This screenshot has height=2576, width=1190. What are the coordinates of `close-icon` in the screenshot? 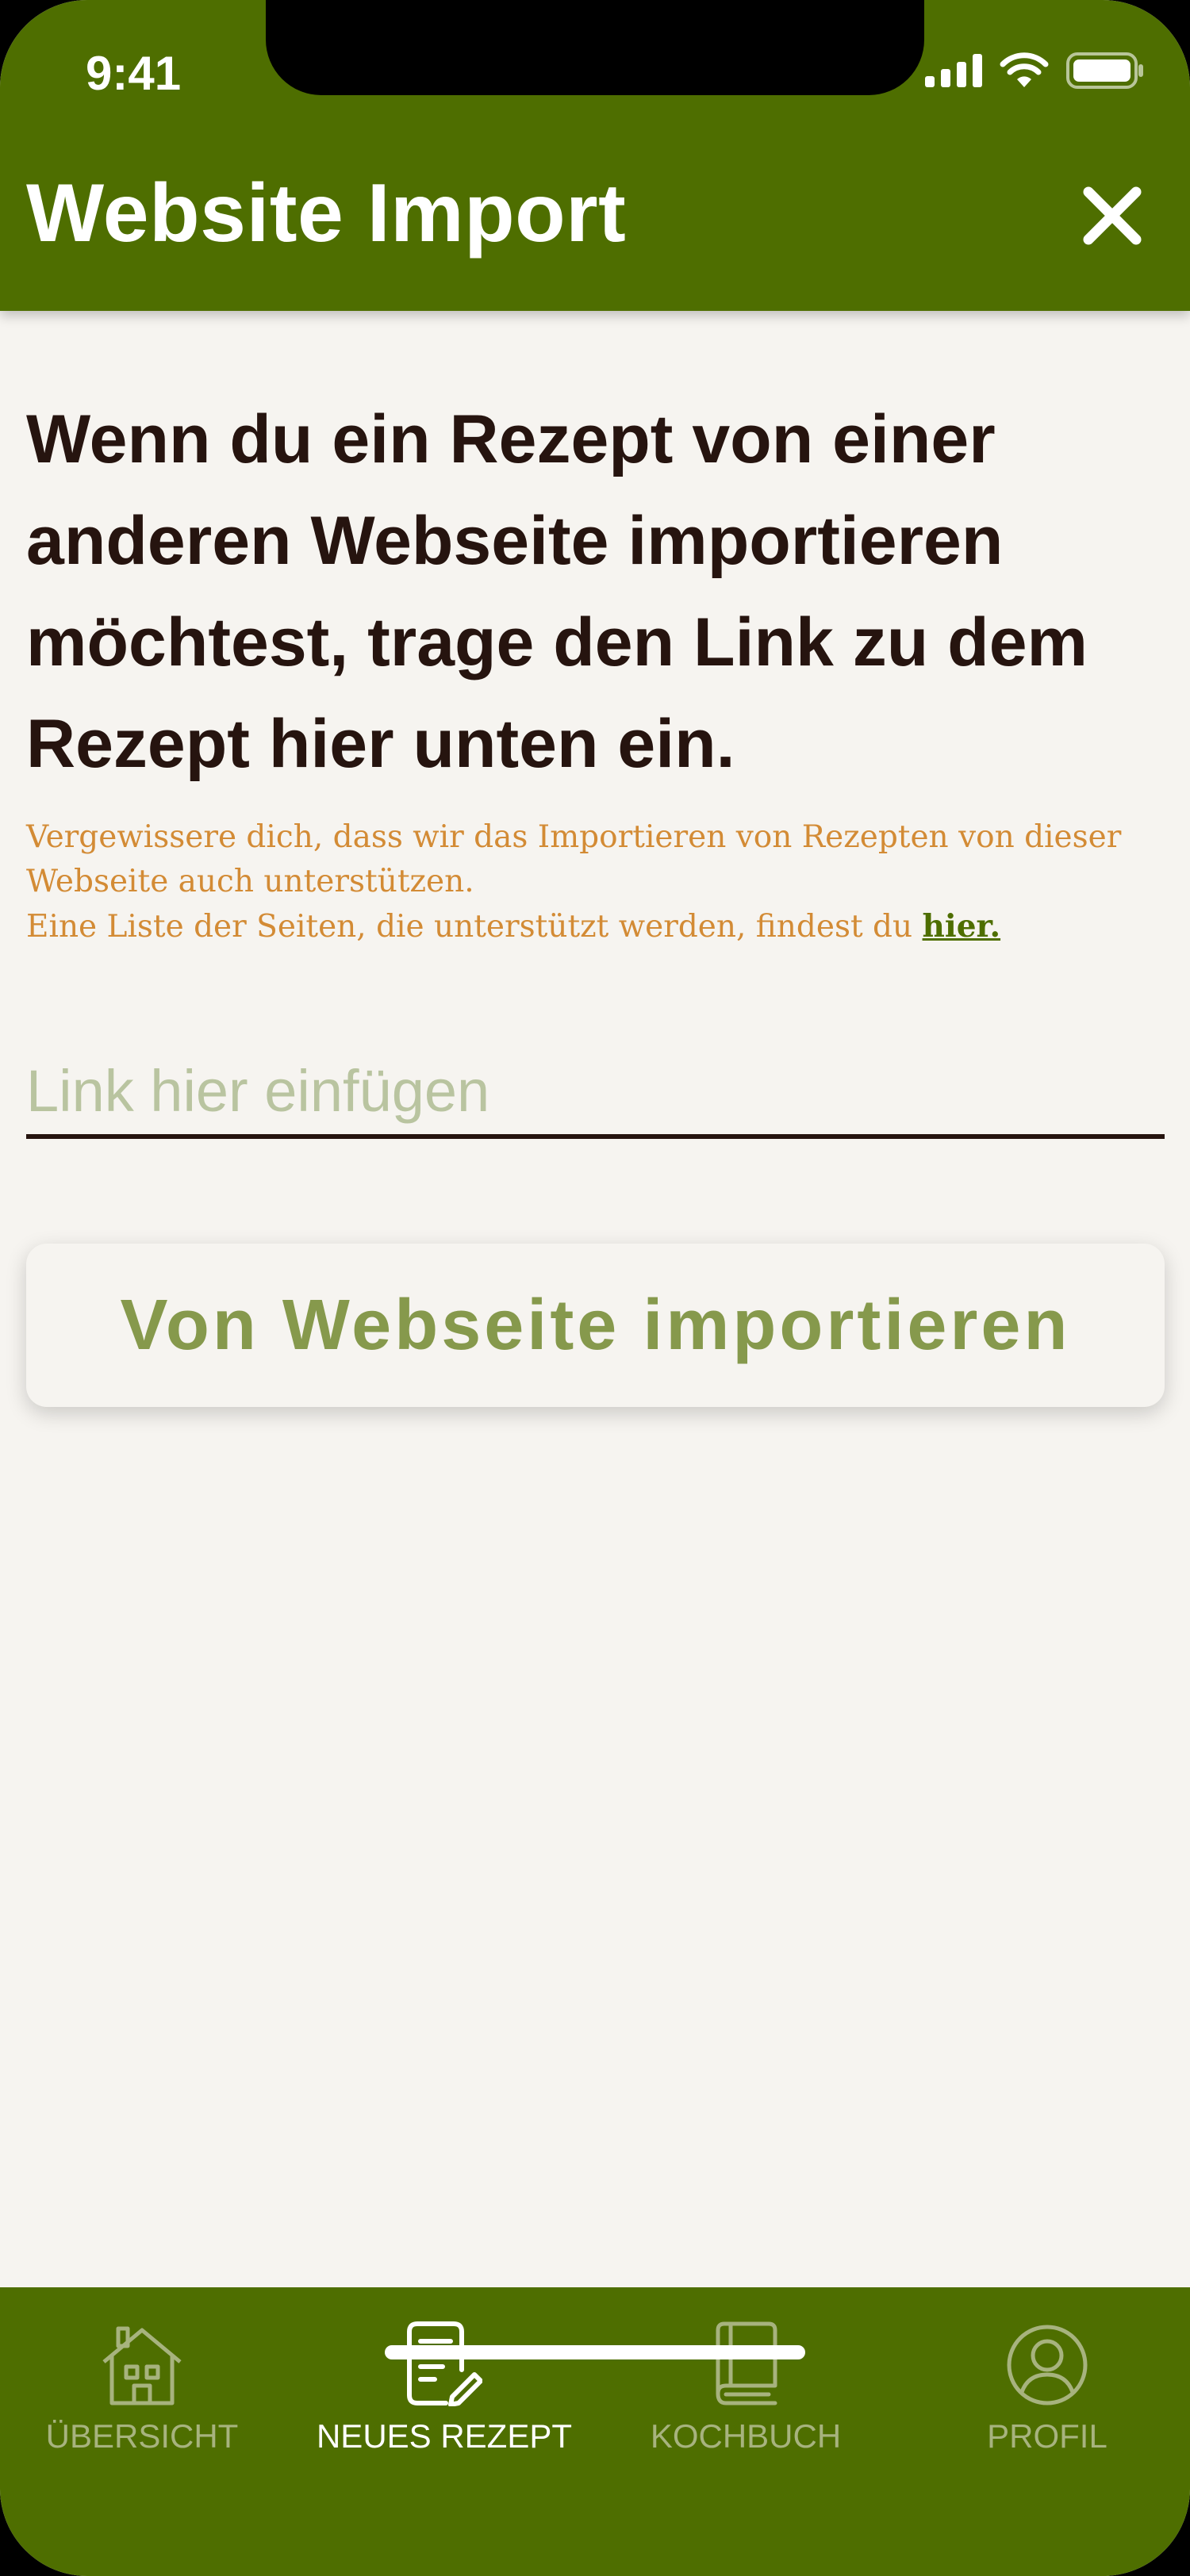 It's located at (1112, 215).